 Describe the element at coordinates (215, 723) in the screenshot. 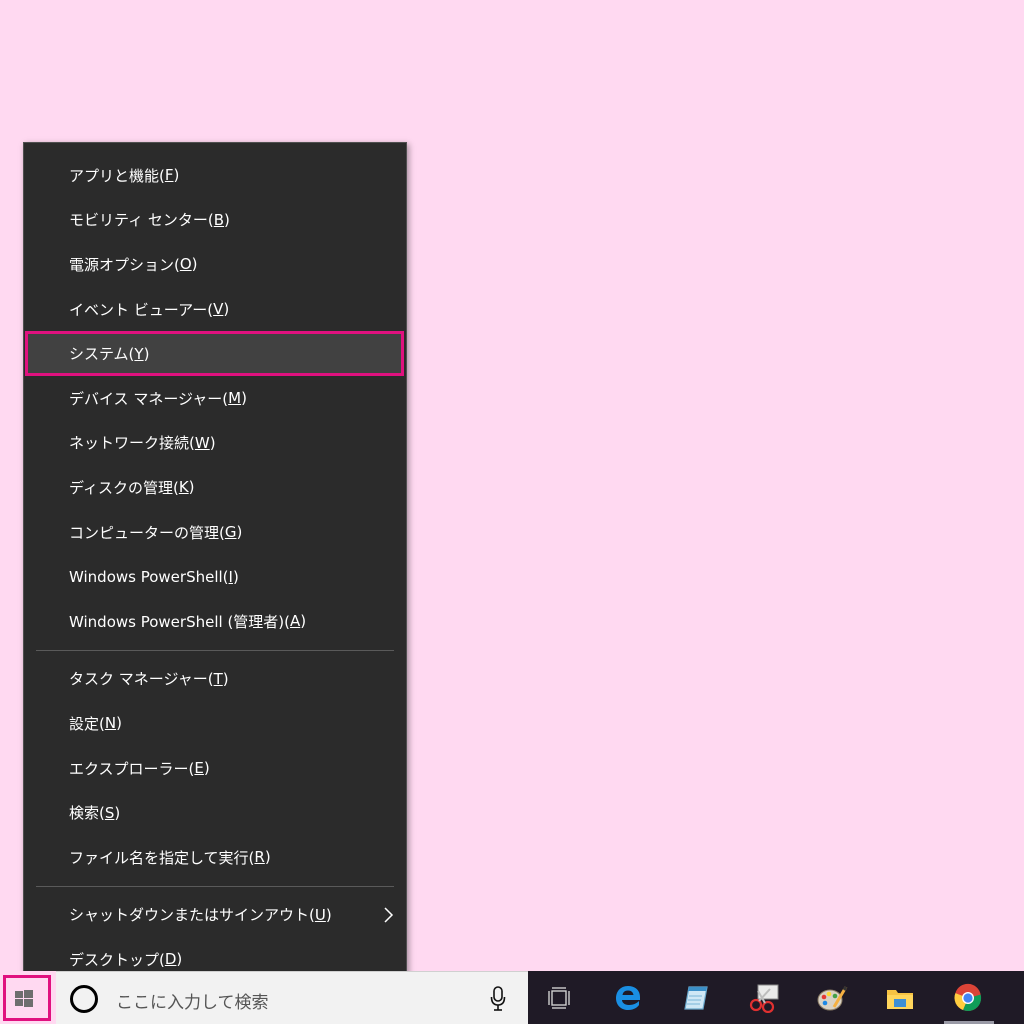

I see `menu-item-settings: 設定(N)` at that location.